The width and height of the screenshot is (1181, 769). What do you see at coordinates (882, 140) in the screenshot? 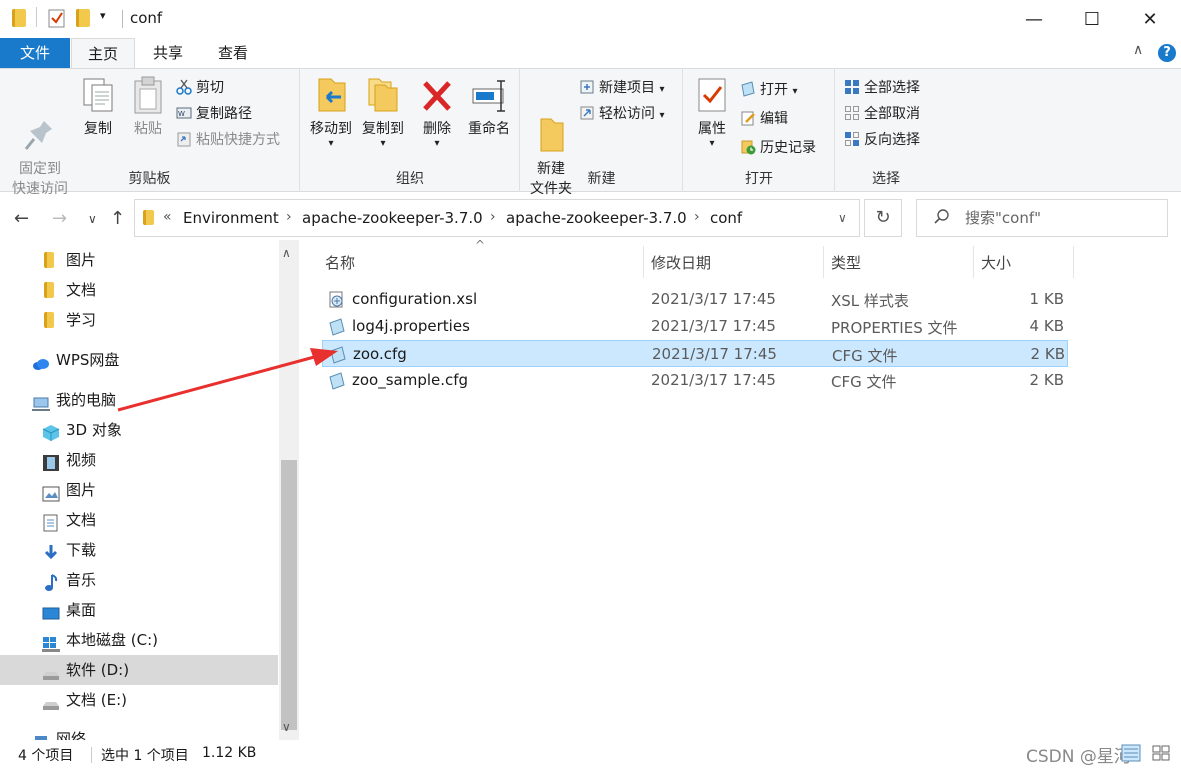
I see `invert-selection-button: 反向选择` at bounding box center [882, 140].